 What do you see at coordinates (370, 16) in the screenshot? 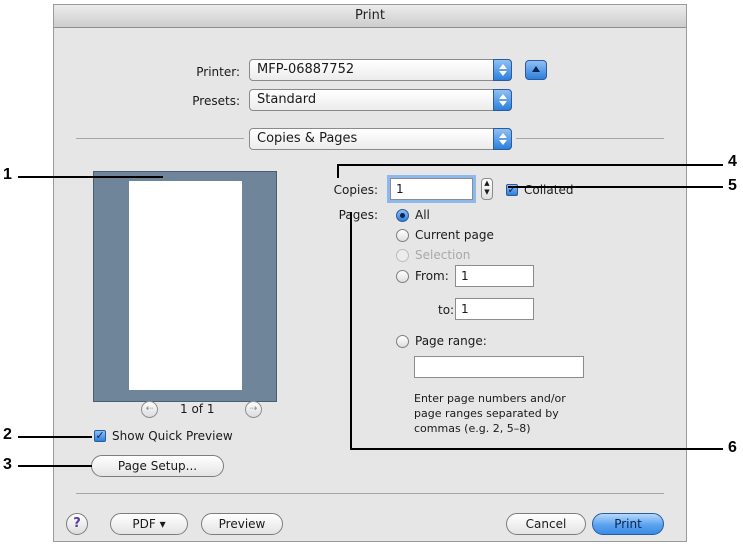
I see `dialog-title: Print` at bounding box center [370, 16].